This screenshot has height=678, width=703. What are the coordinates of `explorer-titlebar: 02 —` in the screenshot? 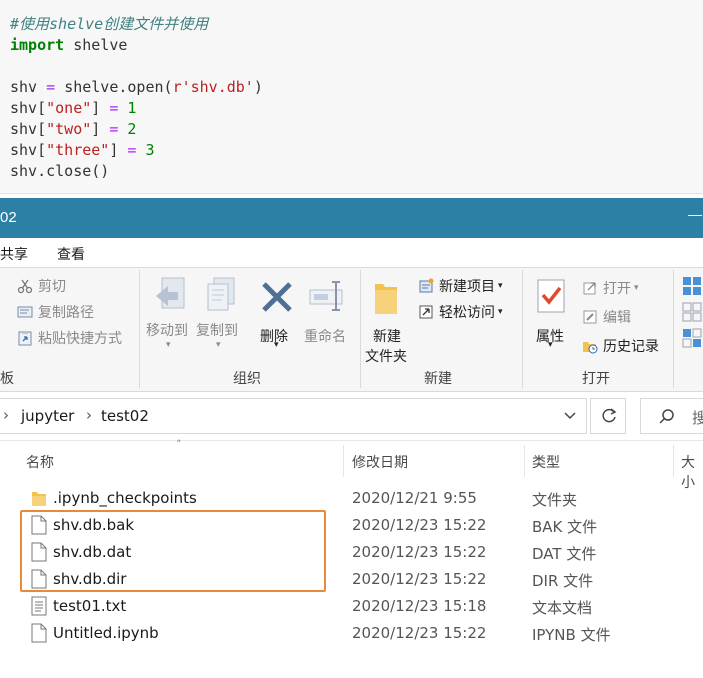 It's located at (351, 218).